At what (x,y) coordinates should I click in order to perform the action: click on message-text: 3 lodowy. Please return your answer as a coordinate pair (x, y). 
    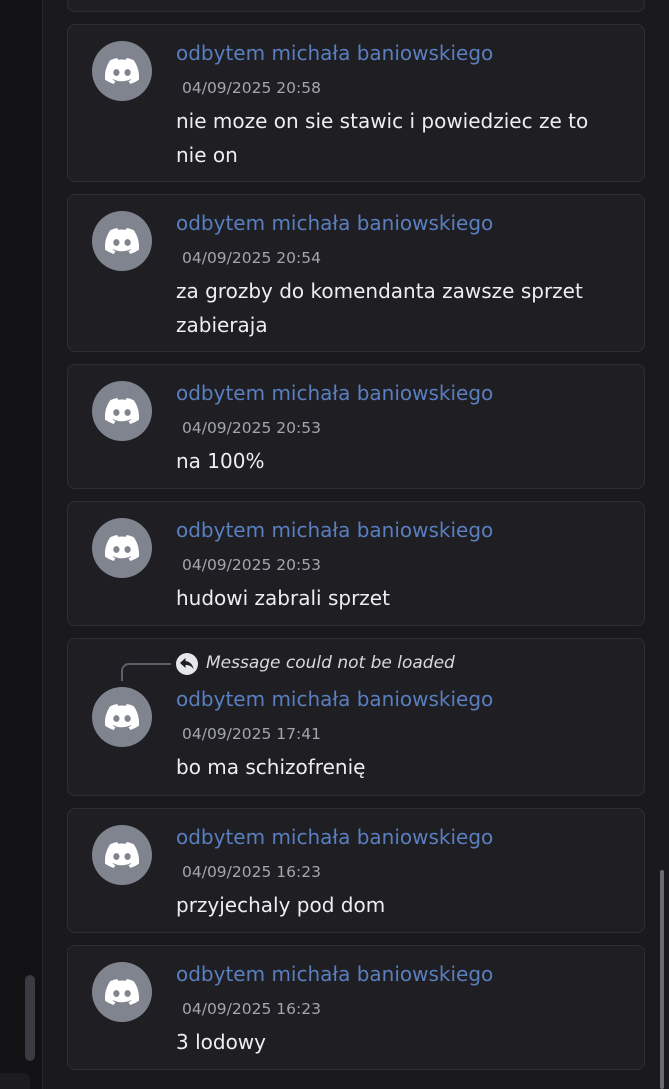
    Looking at the image, I should click on (221, 1042).